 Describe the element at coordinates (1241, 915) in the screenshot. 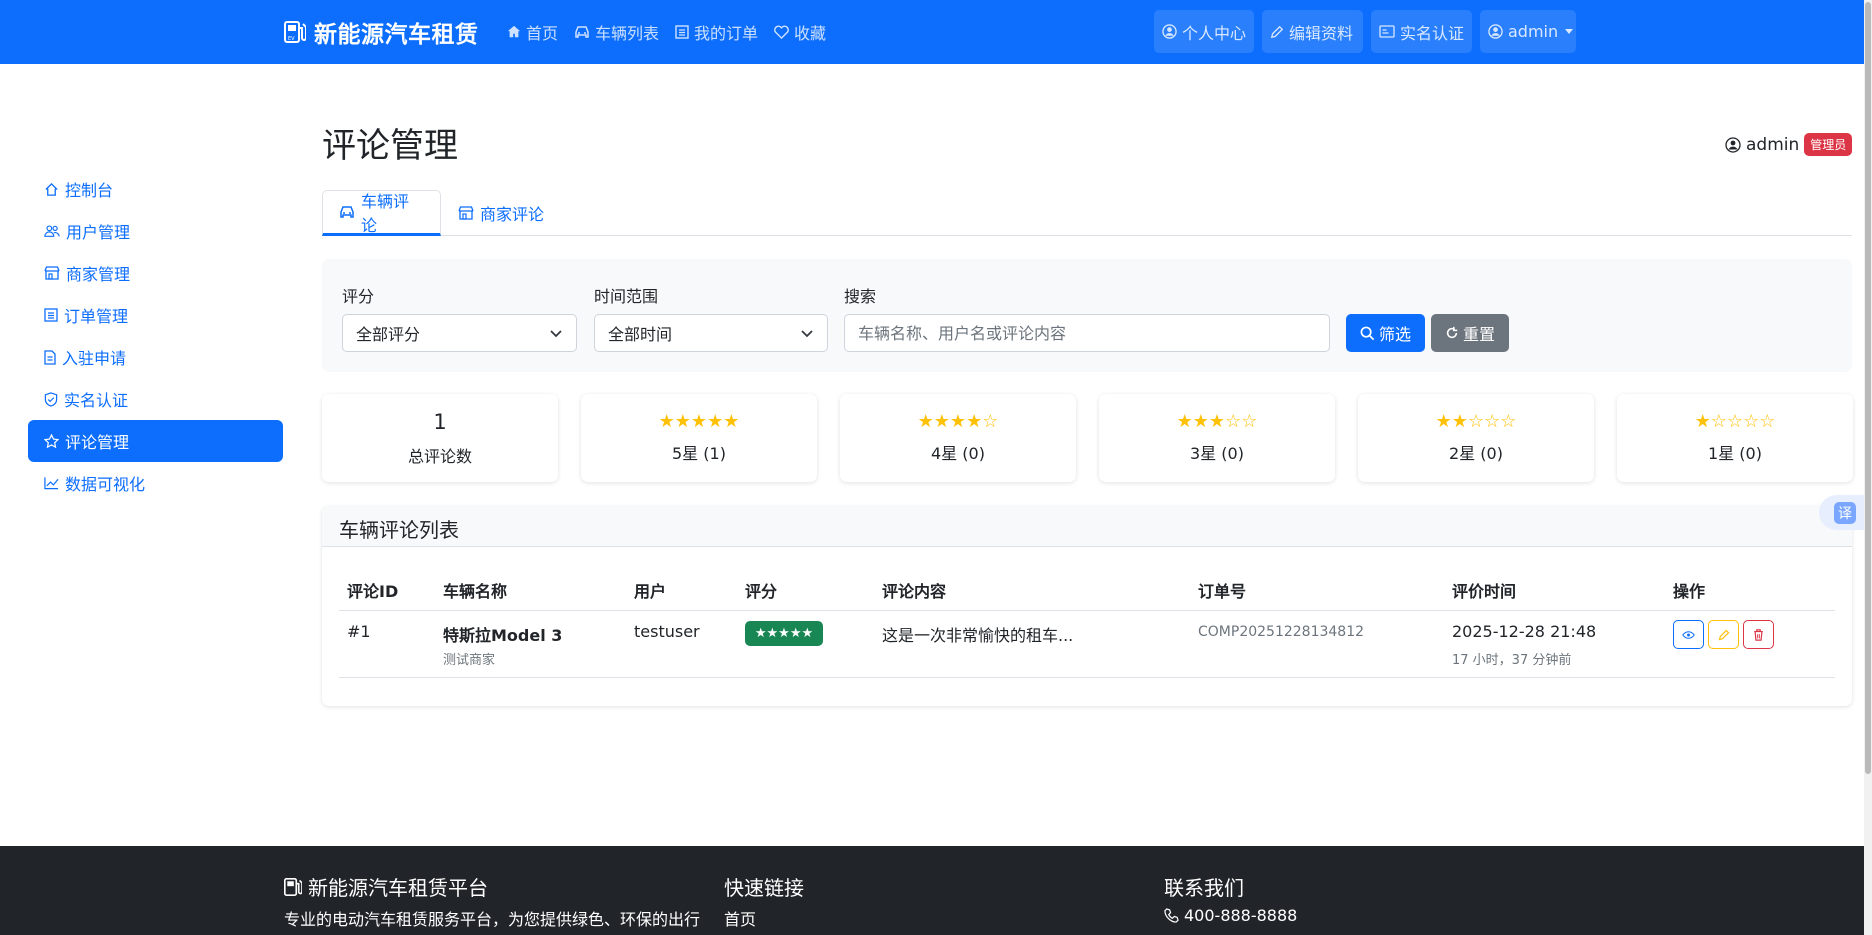

I see `footer-phone-number: 400-888-8888` at that location.